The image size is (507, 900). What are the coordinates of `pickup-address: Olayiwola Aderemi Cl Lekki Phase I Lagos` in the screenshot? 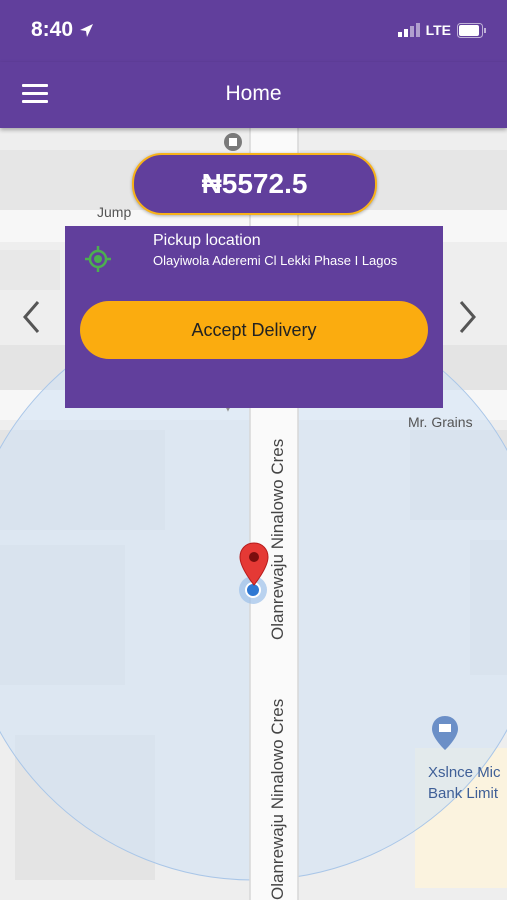 It's located at (275, 260).